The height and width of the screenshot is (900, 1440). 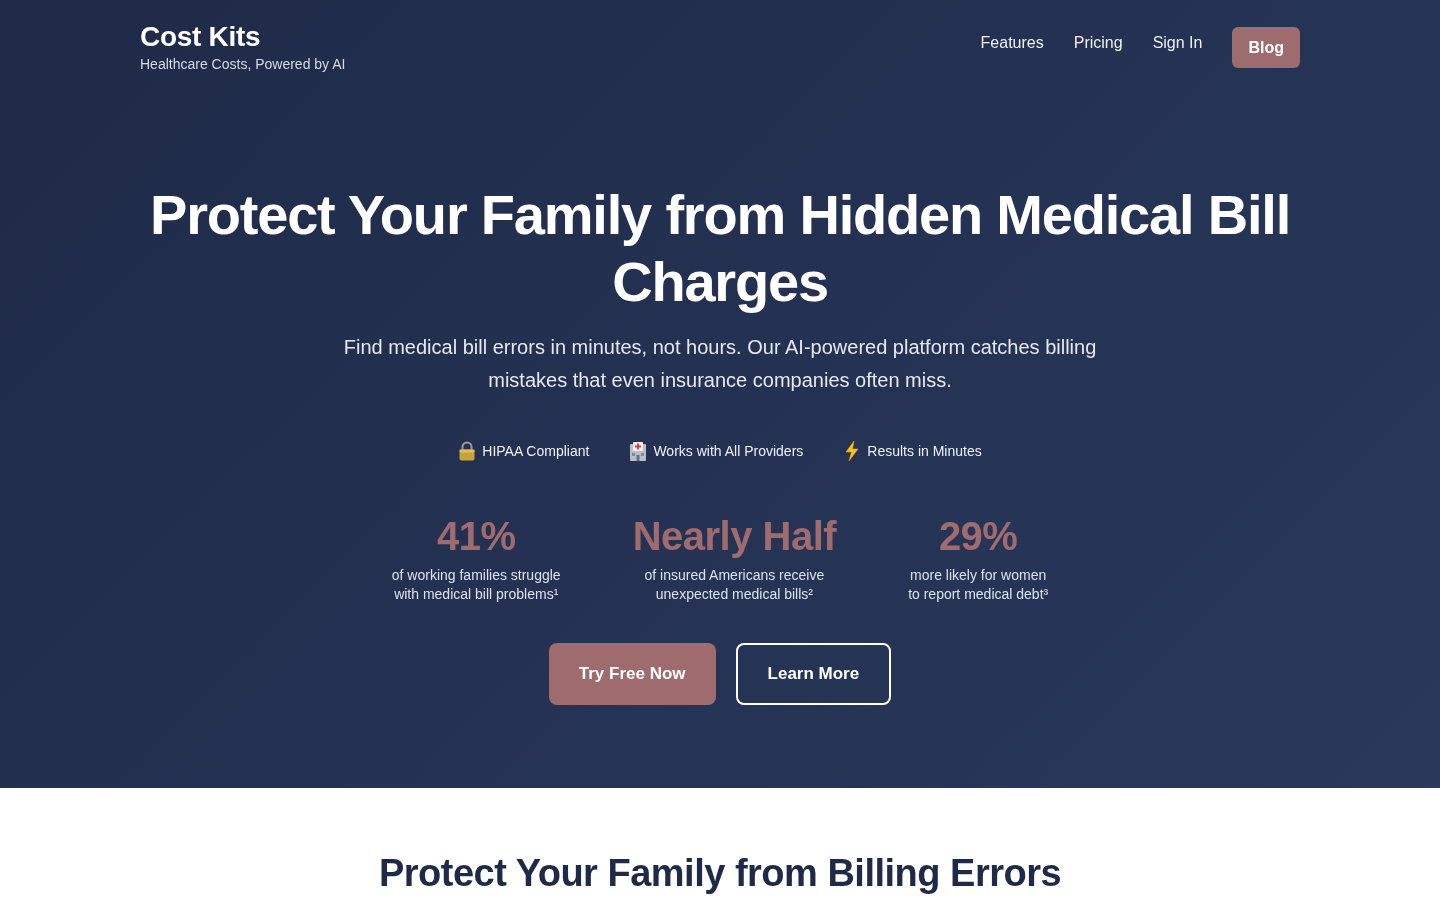 What do you see at coordinates (852, 451) in the screenshot?
I see `lightning-icon` at bounding box center [852, 451].